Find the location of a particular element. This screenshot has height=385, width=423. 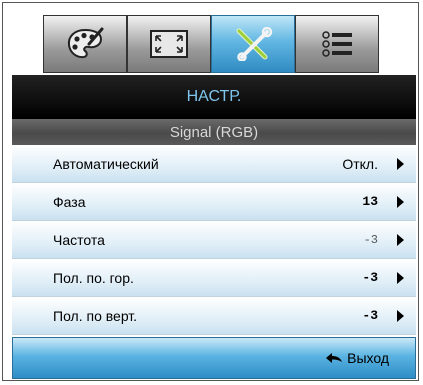

menu-item-value: Откл. is located at coordinates (360, 163).